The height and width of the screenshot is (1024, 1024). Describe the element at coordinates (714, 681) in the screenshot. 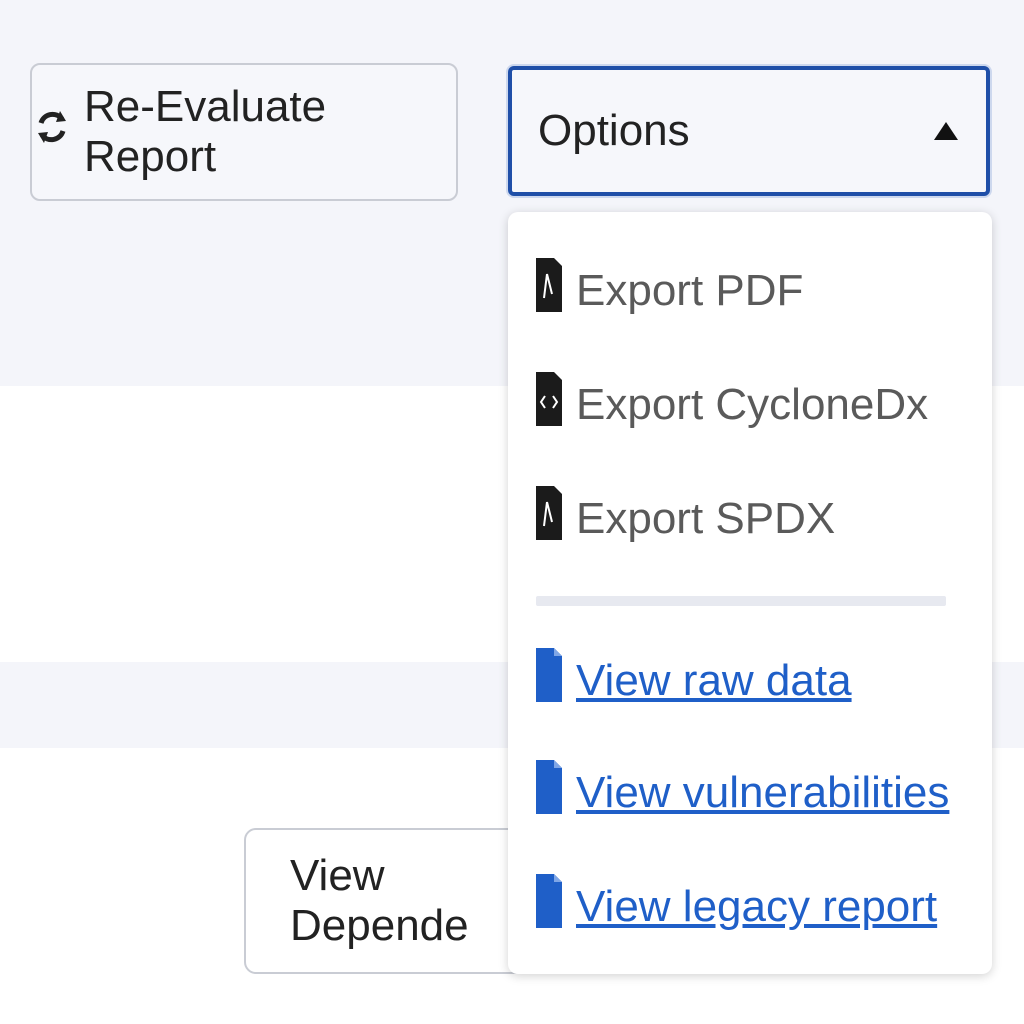

I see `view-raw-data-link: View raw data` at that location.